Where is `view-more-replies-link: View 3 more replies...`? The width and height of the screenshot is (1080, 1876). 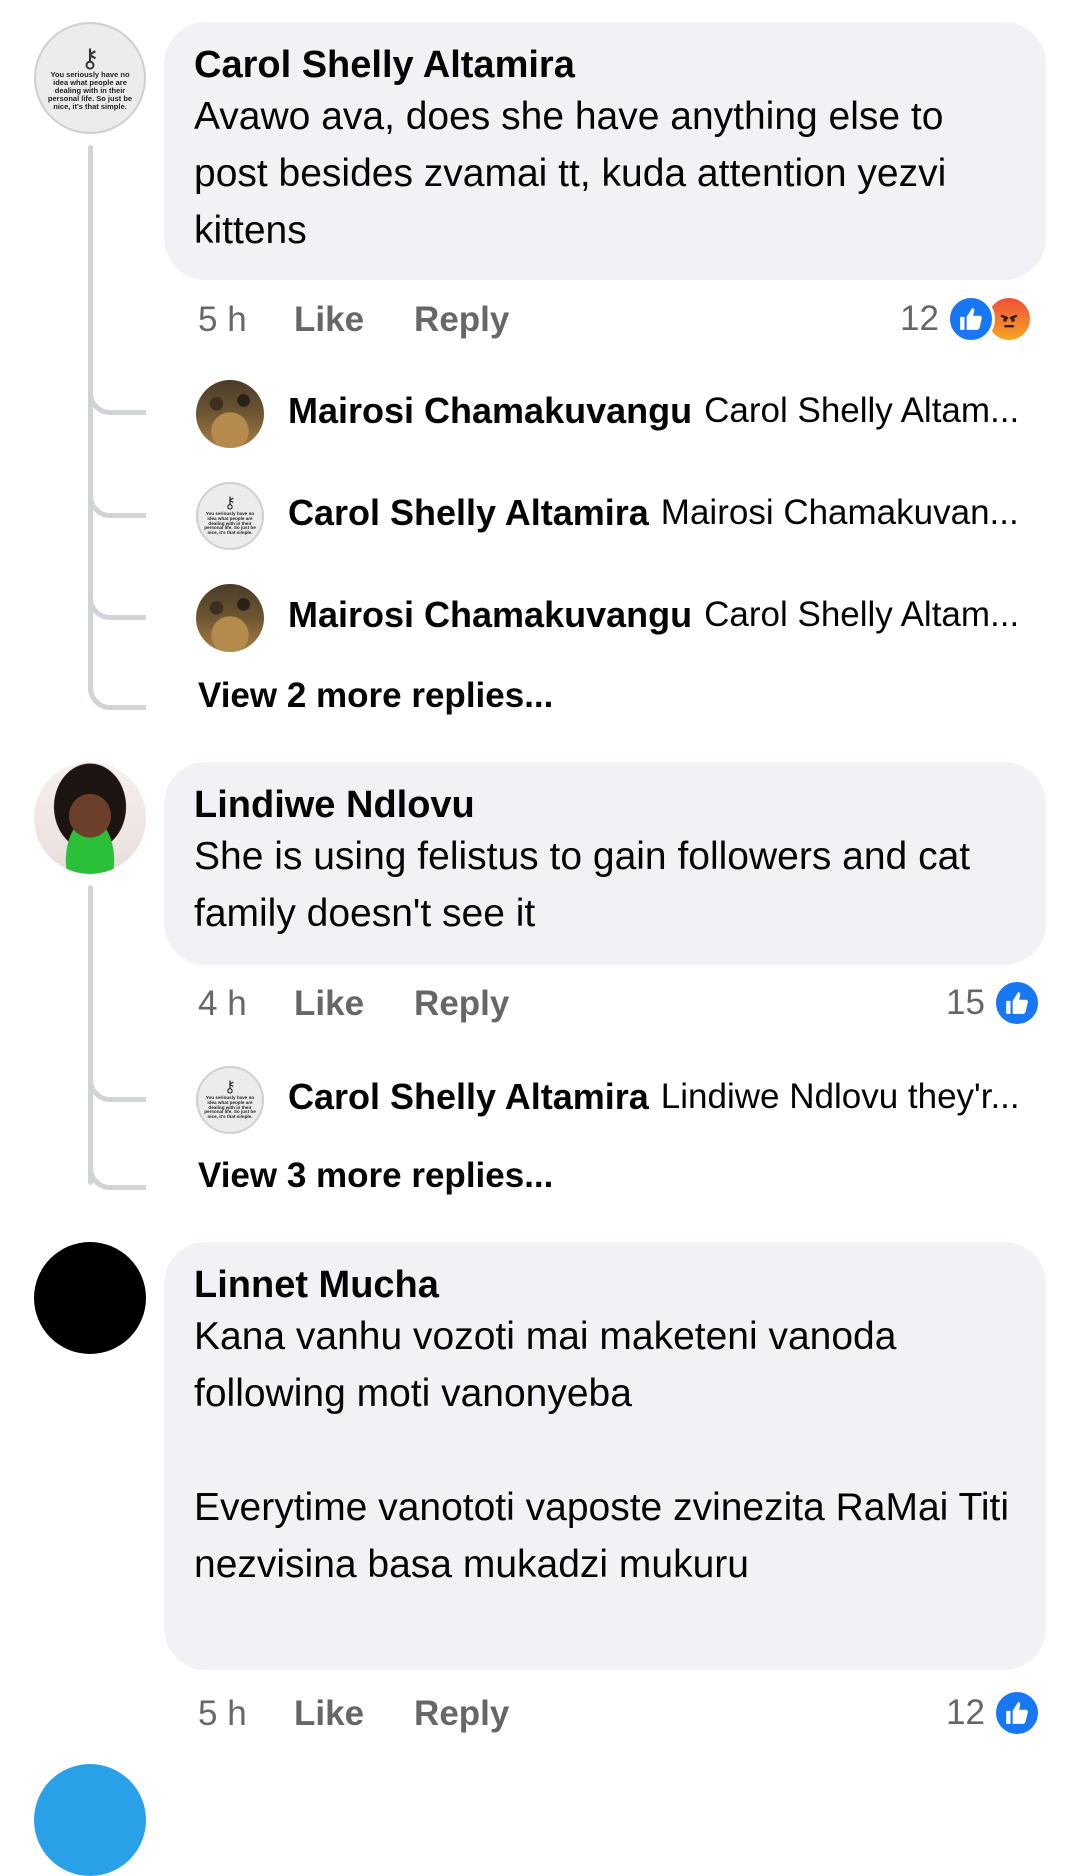
view-more-replies-link: View 3 more replies... is located at coordinates (375, 1176).